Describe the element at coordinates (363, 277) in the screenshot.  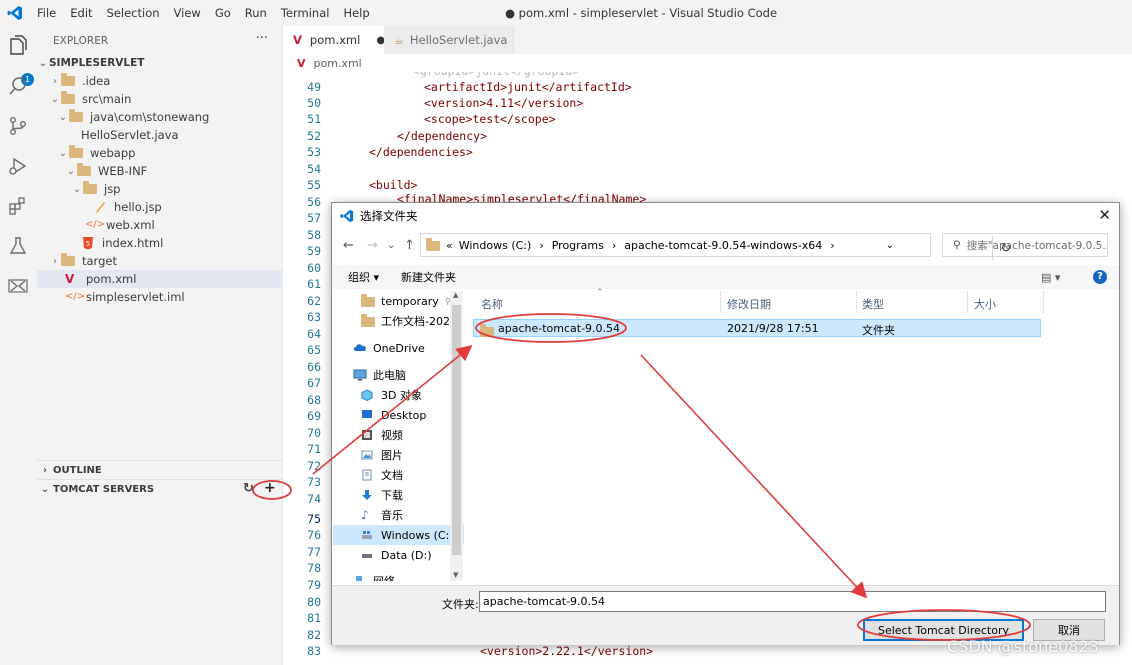
I see `organize-button: 组织 ▾` at that location.